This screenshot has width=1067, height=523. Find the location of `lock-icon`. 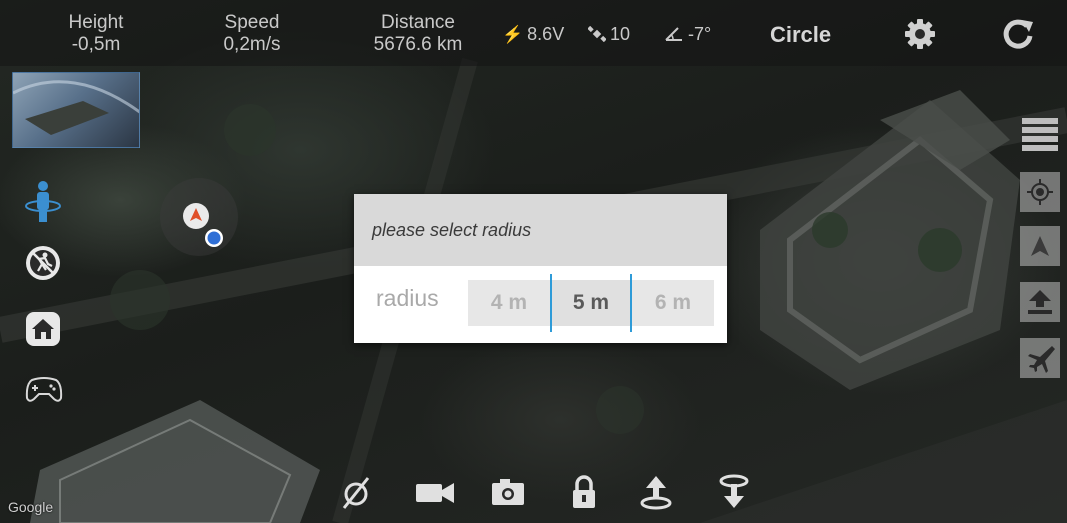

lock-icon is located at coordinates (584, 491).